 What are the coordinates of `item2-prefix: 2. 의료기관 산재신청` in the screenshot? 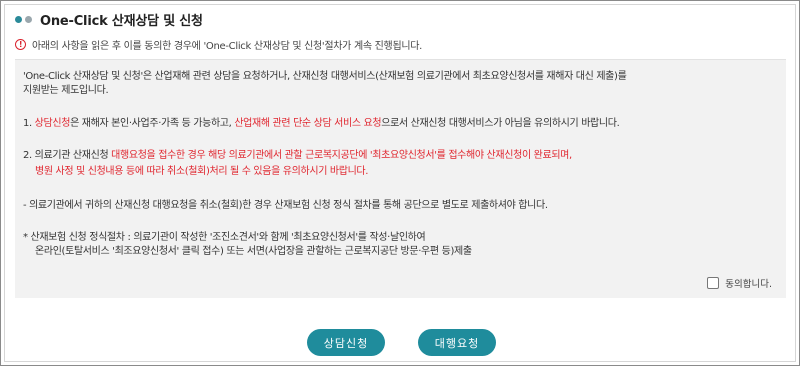 It's located at (67, 155).